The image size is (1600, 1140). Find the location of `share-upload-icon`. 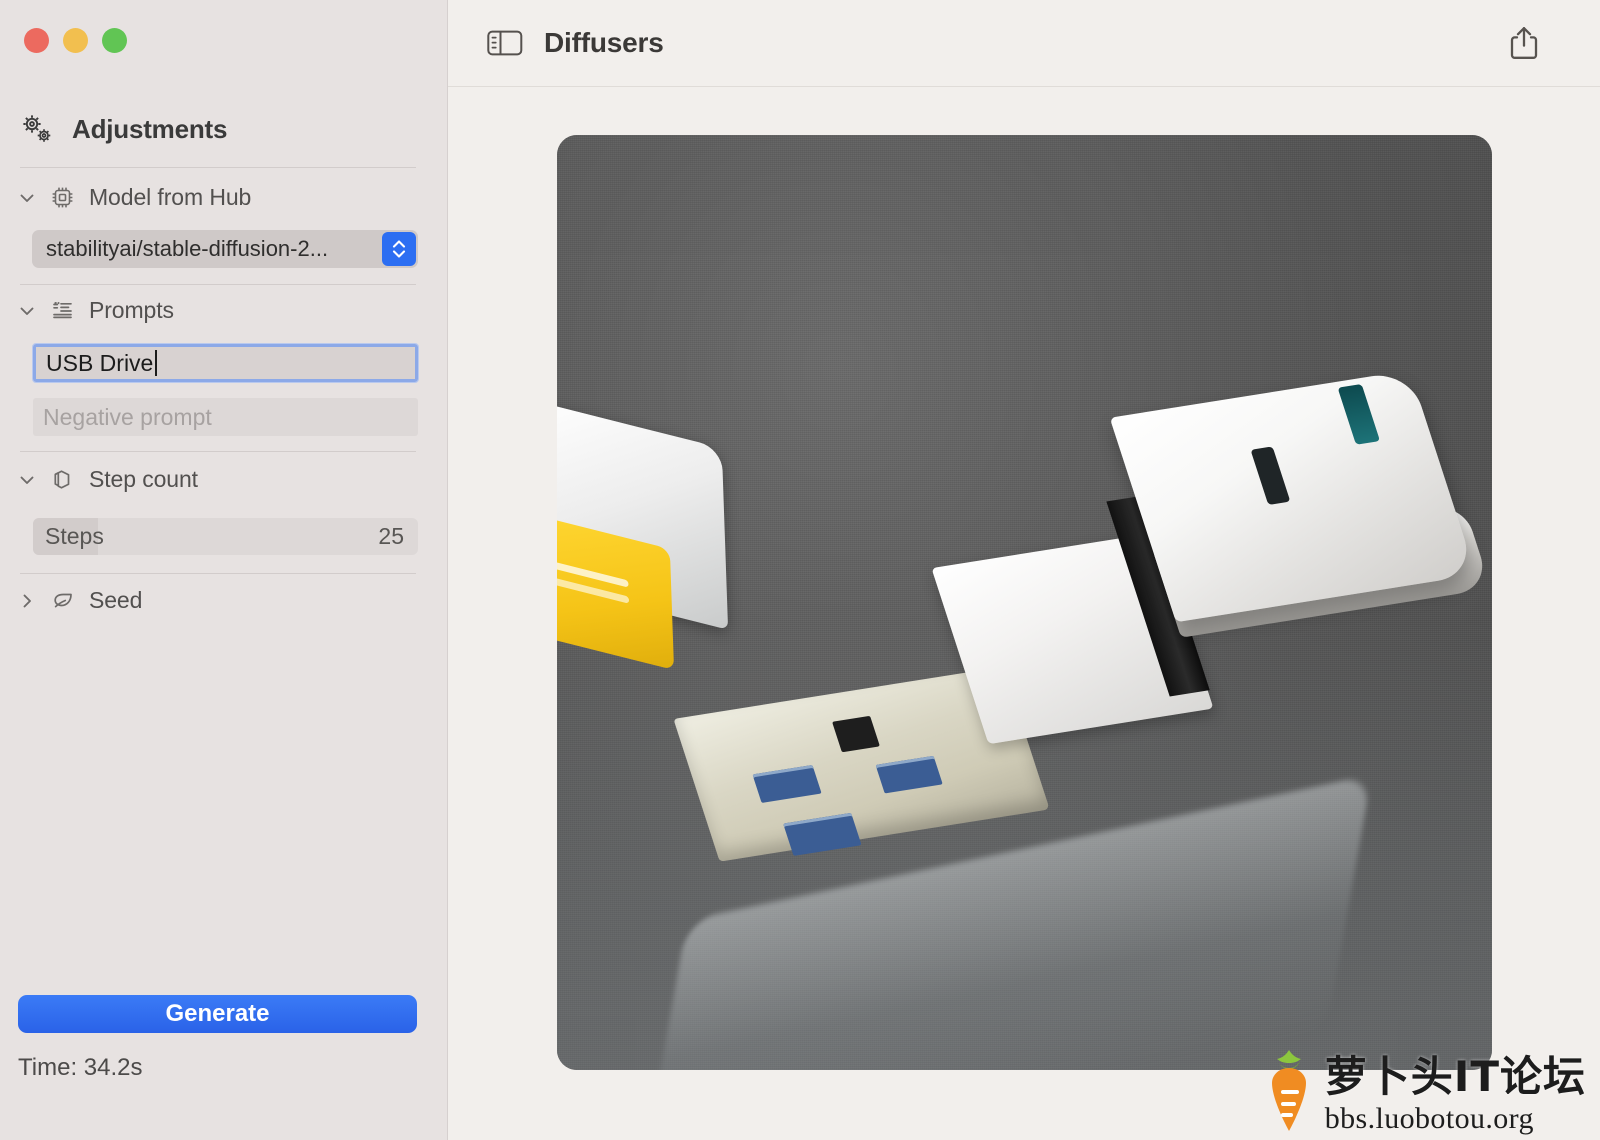

share-upload-icon is located at coordinates (1524, 43).